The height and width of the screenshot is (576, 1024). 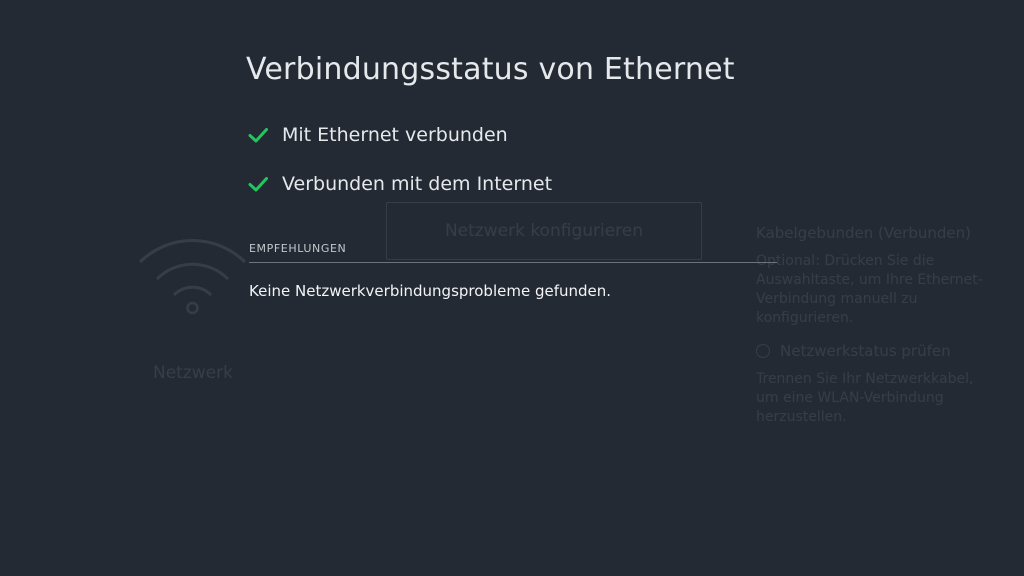 What do you see at coordinates (490, 69) in the screenshot?
I see `page-title: Verbindungsstatus von Ethernet` at bounding box center [490, 69].